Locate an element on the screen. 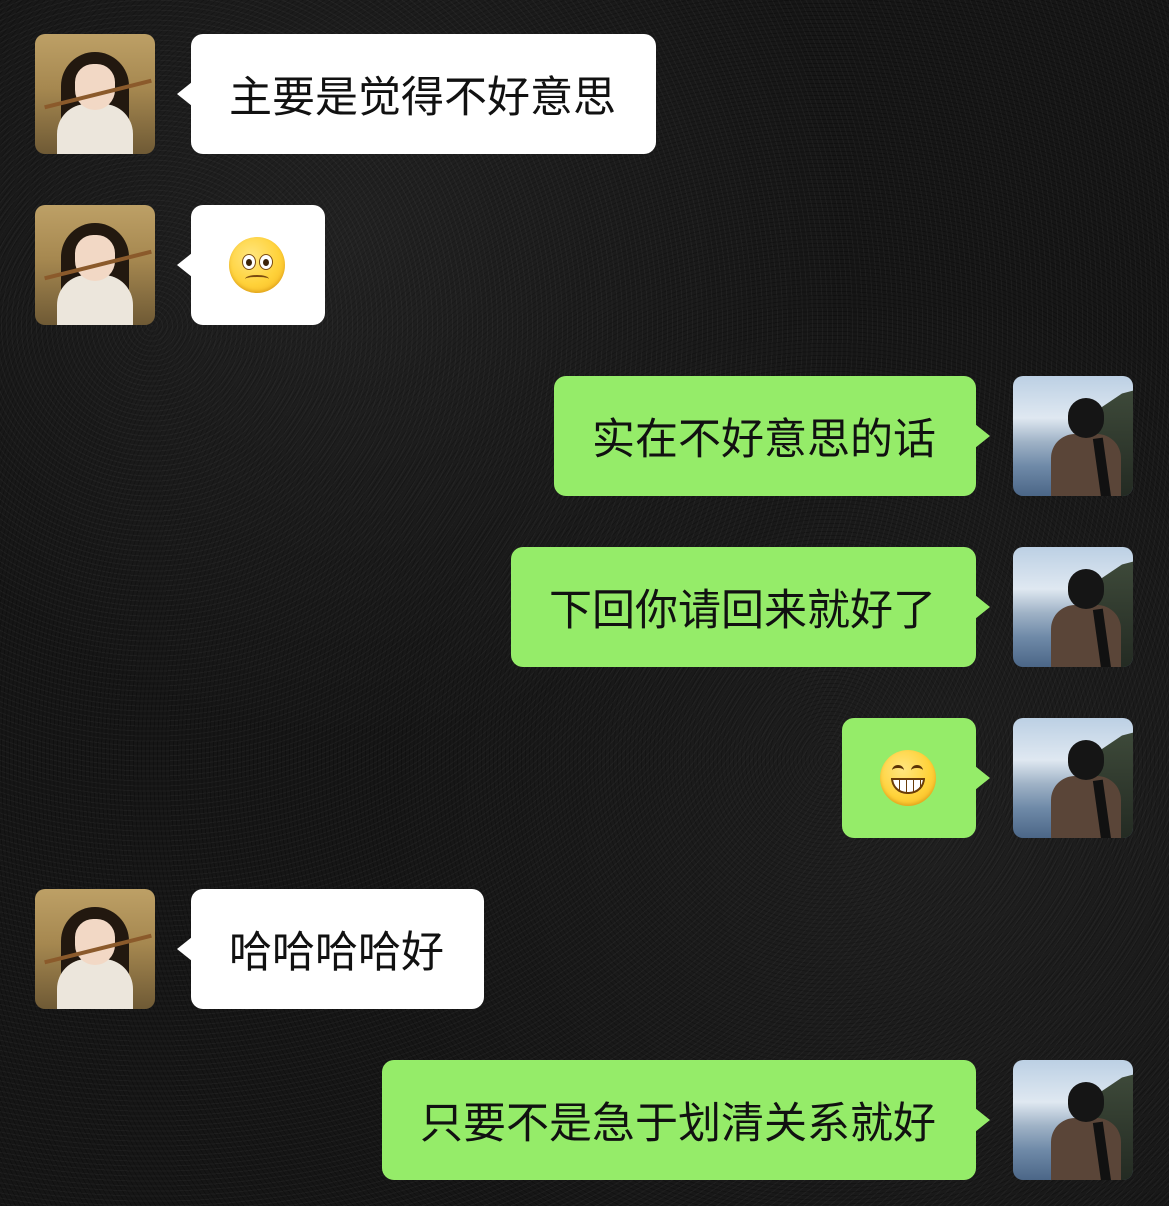  message-bubble-outgoing: 下回你请回来就好了 is located at coordinates (750, 607).